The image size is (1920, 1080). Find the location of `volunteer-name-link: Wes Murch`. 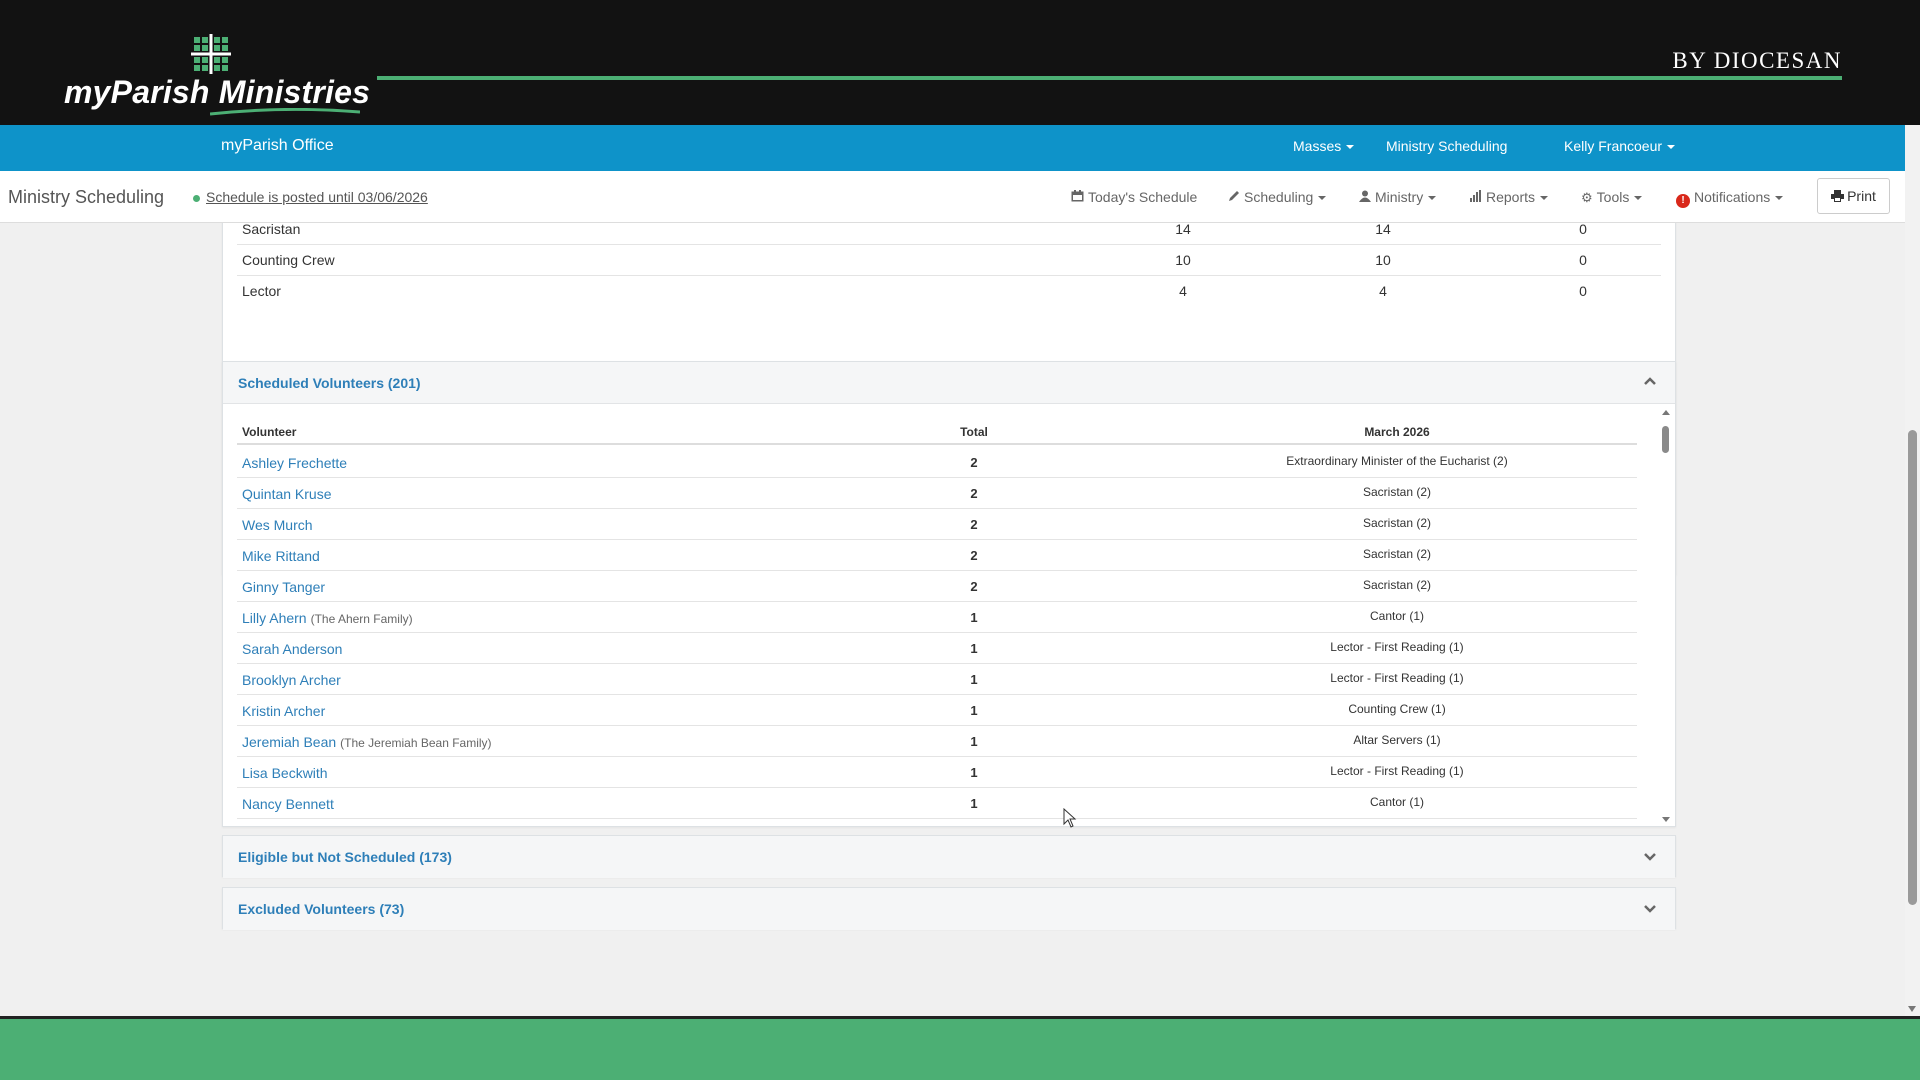

volunteer-name-link: Wes Murch is located at coordinates (277, 525).